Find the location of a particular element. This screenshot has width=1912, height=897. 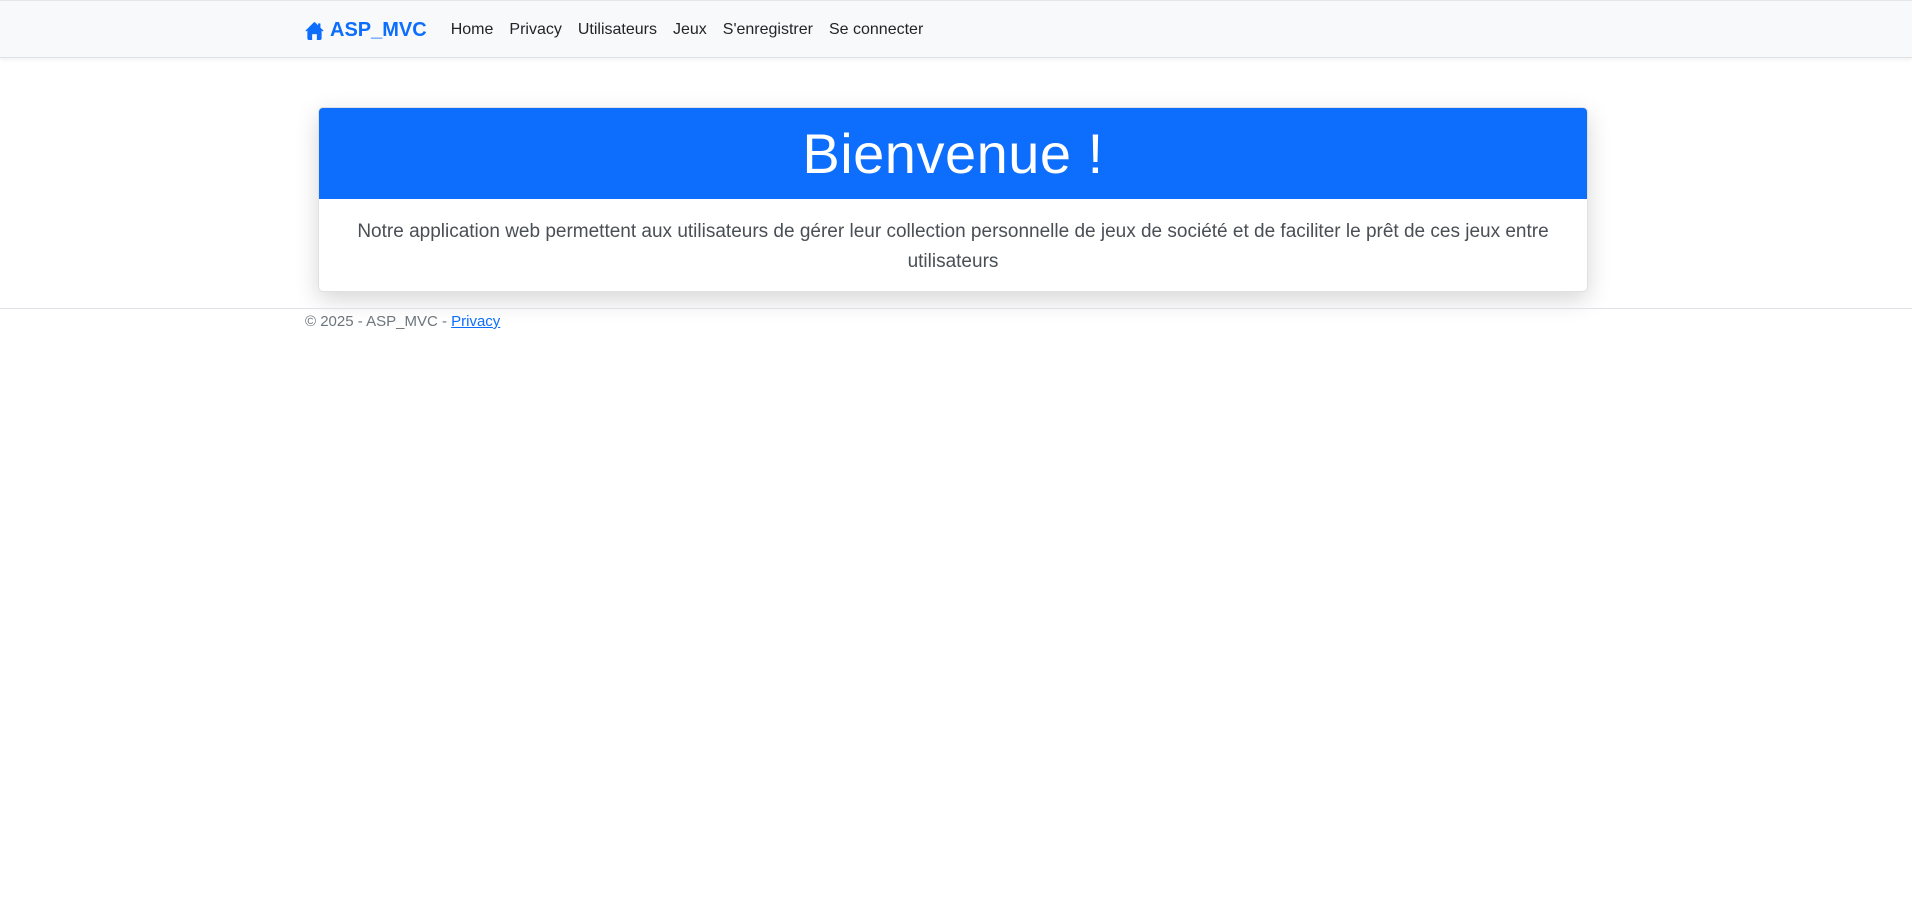

footer-content: © 2025 - ASP_MVC - Privacy is located at coordinates (402, 321).